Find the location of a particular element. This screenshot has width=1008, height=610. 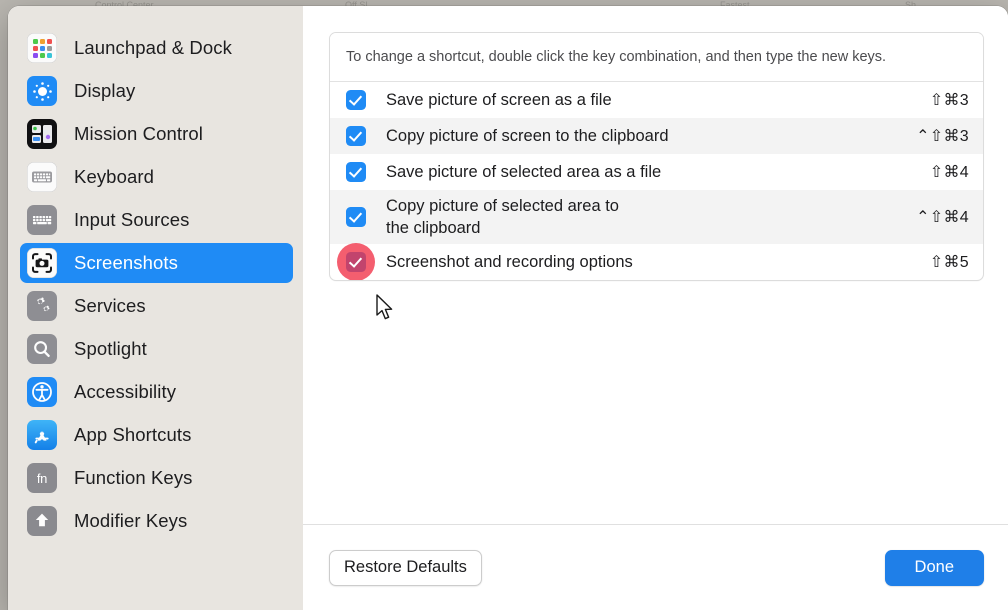

sidebar-item-label: Launchpad & Dock is located at coordinates (153, 47).